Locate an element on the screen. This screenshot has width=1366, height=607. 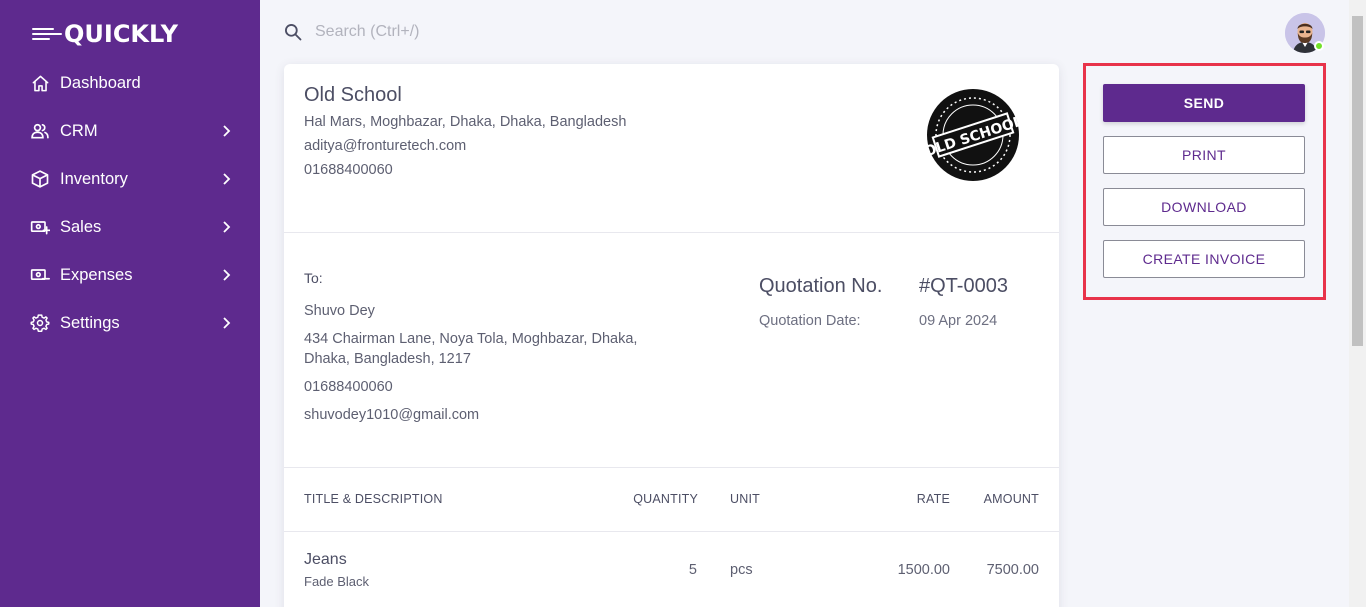
column-header-amount: AMOUNT is located at coordinates (1011, 499).